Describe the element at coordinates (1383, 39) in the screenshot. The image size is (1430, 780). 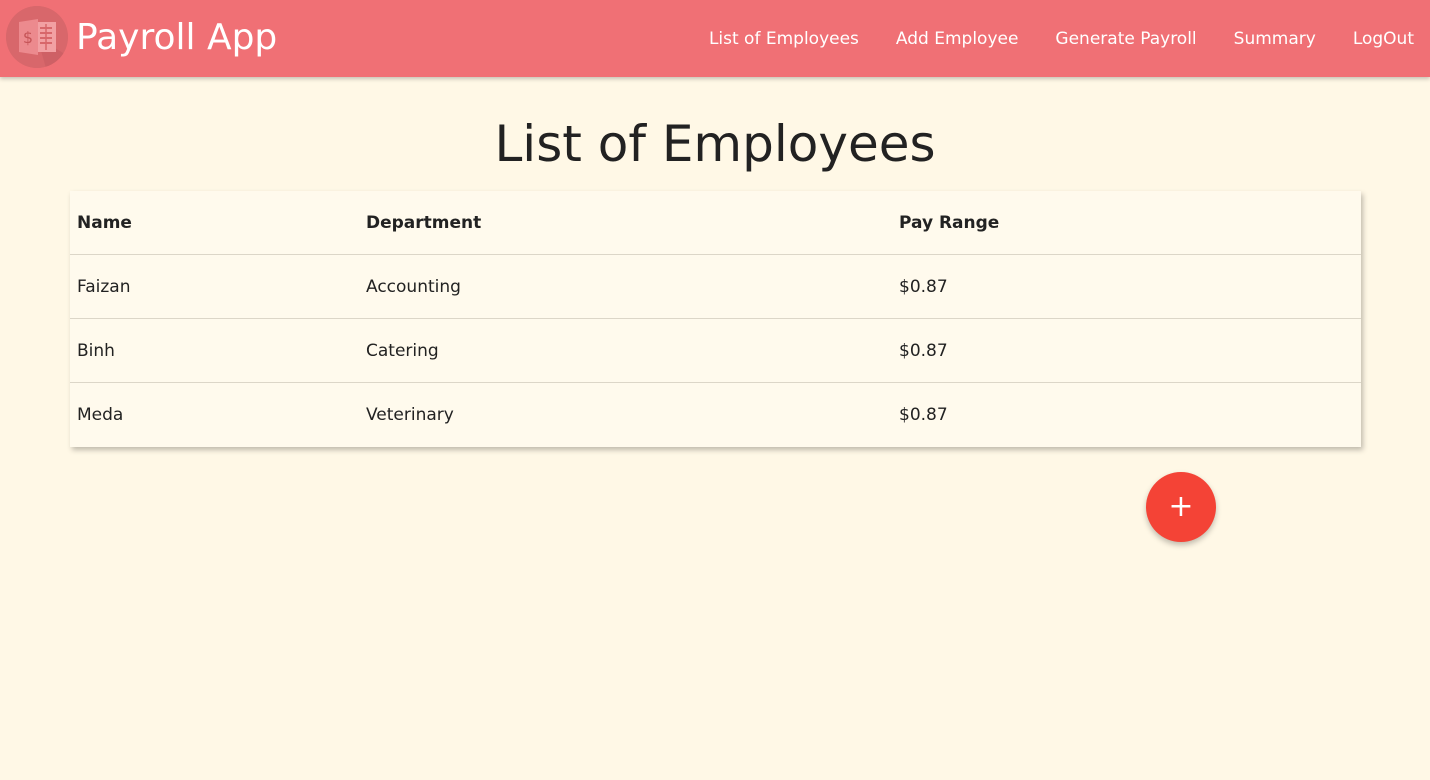
I see `nav-logout: LogOut` at that location.